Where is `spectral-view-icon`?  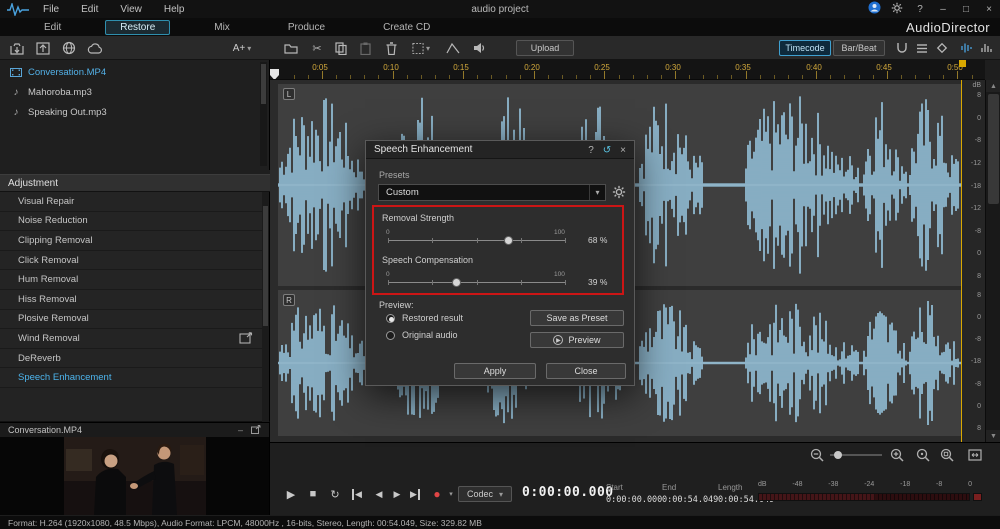
spectral-view-icon is located at coordinates (987, 48).